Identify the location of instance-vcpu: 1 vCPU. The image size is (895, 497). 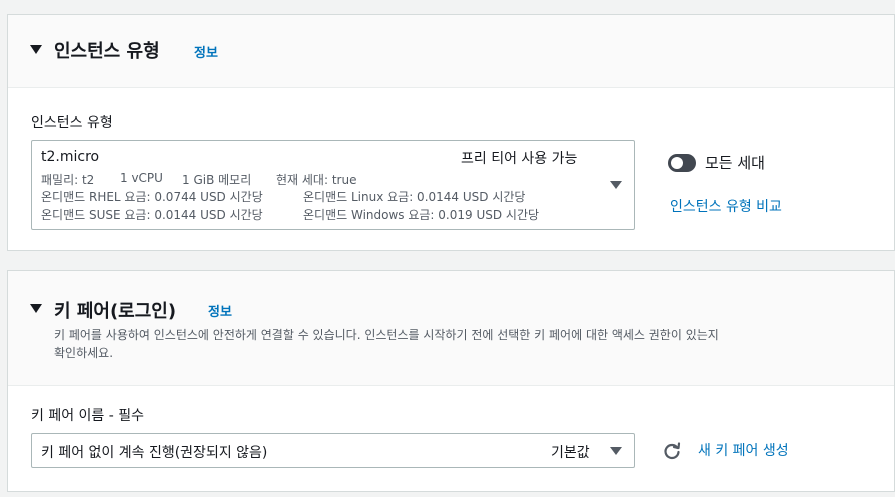
(141, 178).